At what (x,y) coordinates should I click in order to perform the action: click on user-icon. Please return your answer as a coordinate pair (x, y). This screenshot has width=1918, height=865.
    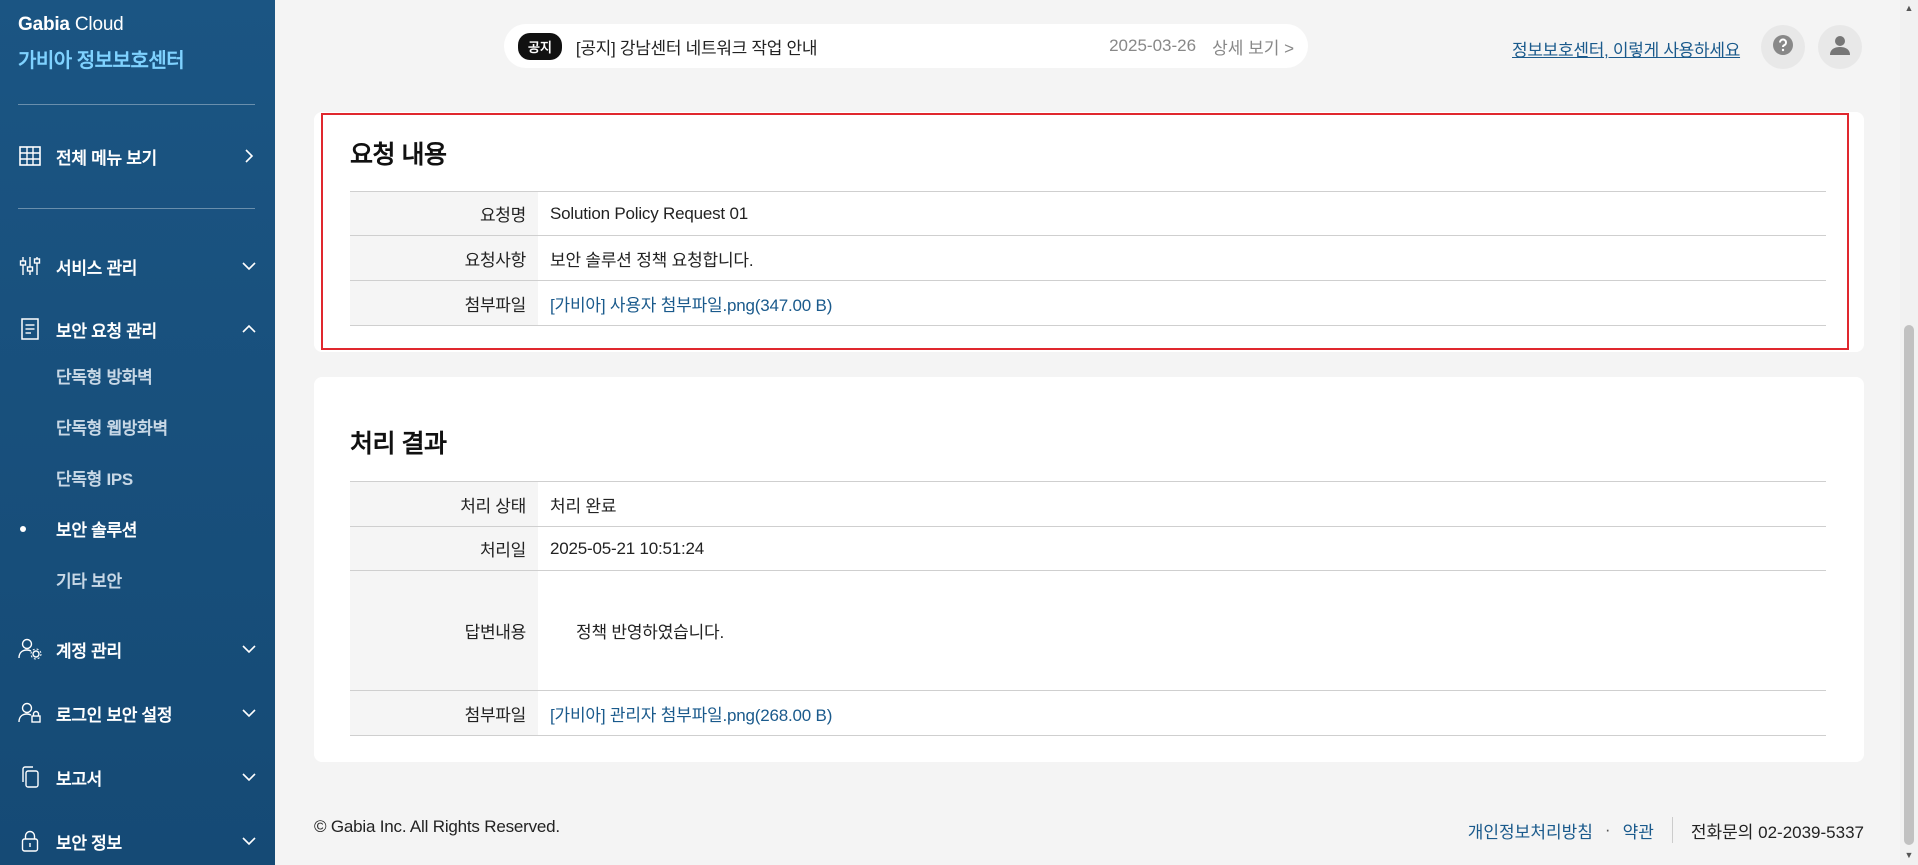
    Looking at the image, I should click on (1840, 47).